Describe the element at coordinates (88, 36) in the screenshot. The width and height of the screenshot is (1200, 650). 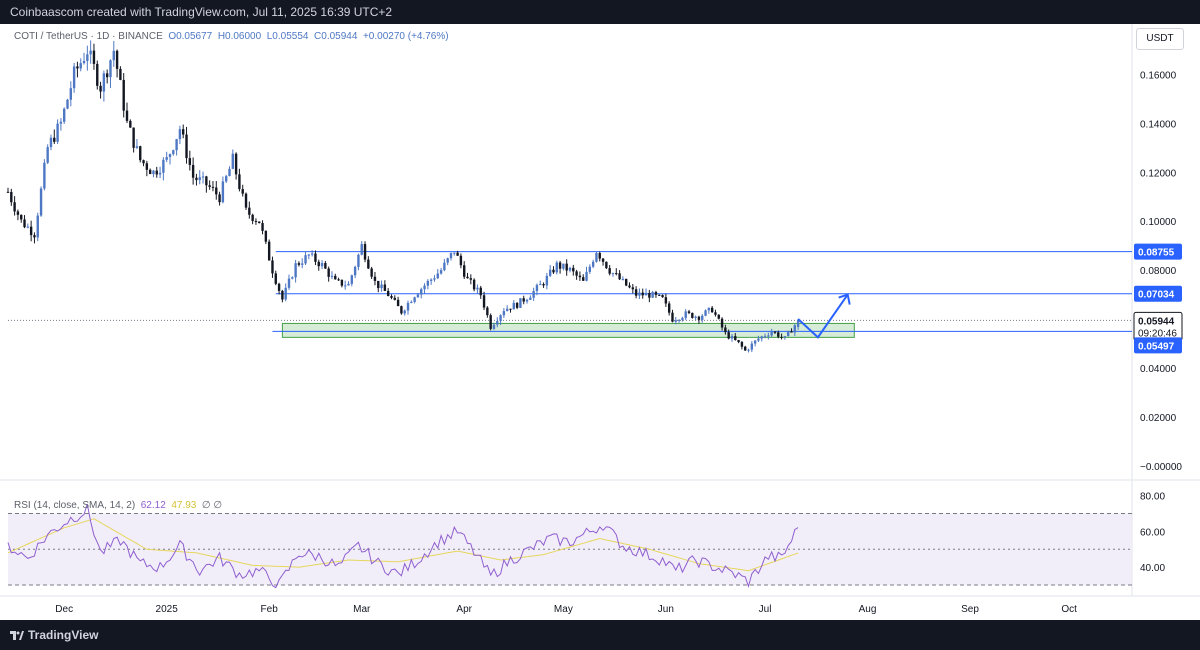
I see `symbol-name: COTI / TetherUS · 1D · BINANCE` at that location.